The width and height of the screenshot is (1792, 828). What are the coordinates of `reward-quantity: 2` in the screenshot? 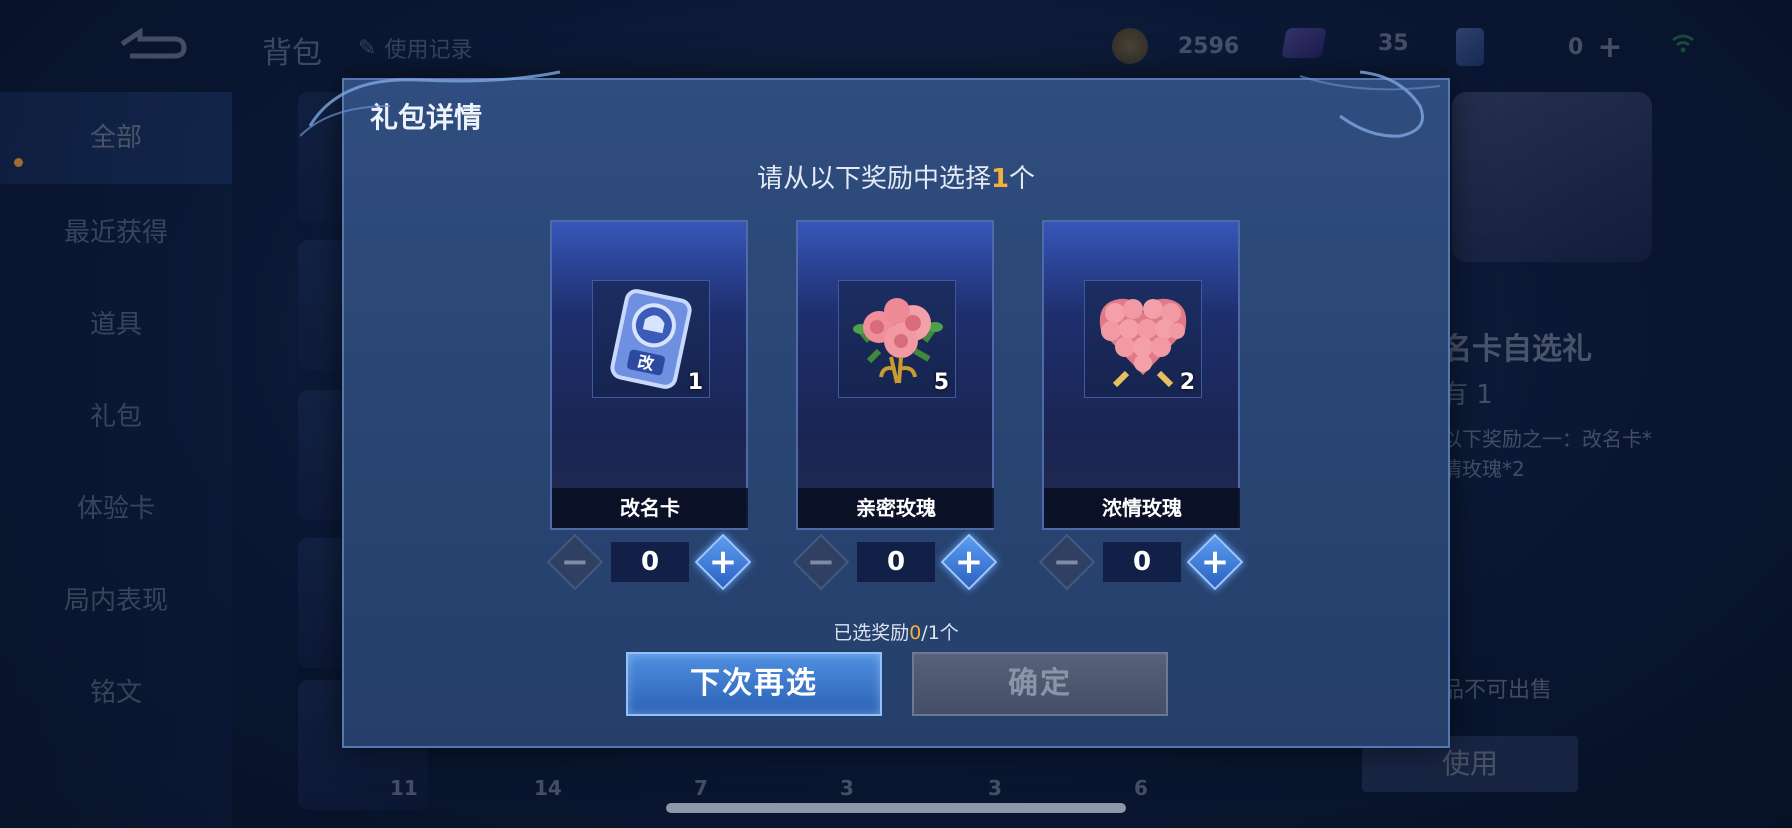 It's located at (1187, 382).